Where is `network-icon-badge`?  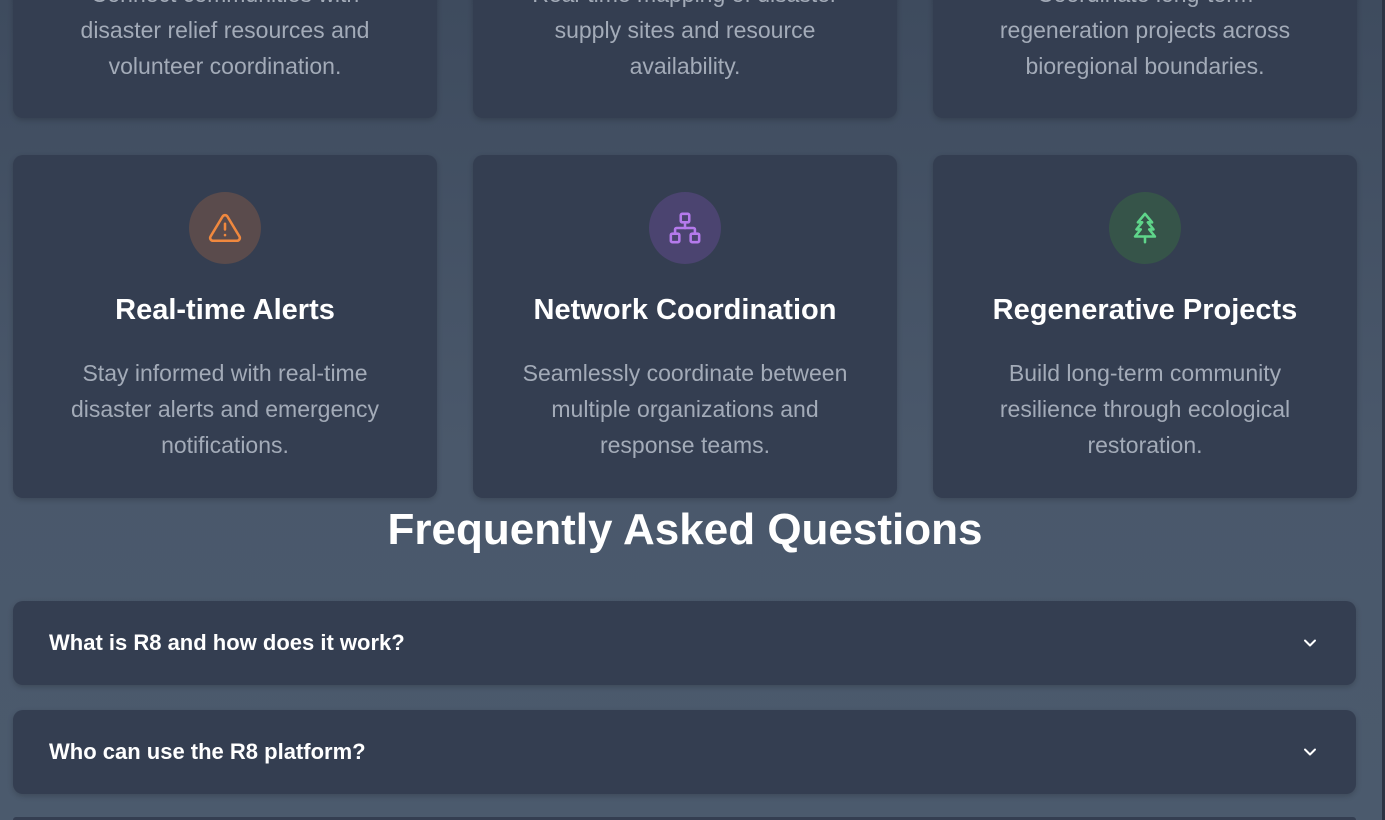
network-icon-badge is located at coordinates (685, 228).